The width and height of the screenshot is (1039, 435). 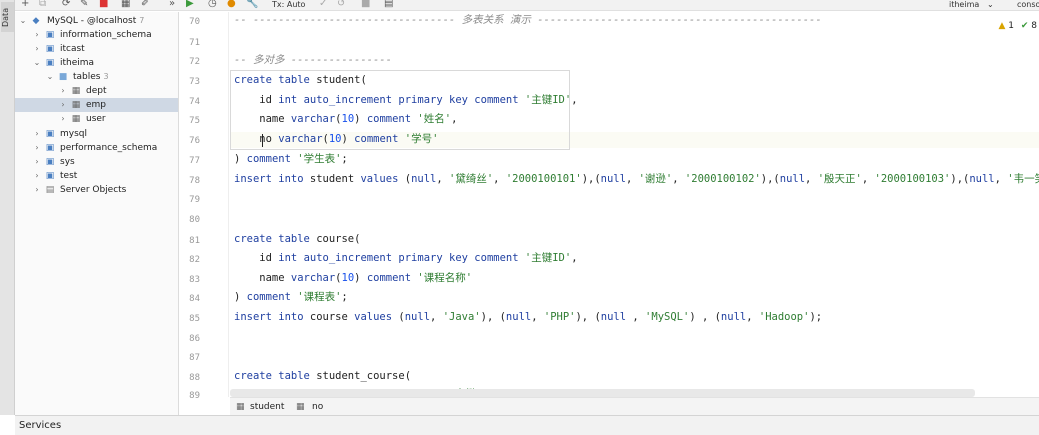 What do you see at coordinates (212, 5) in the screenshot?
I see `history-icon: ◷` at bounding box center [212, 5].